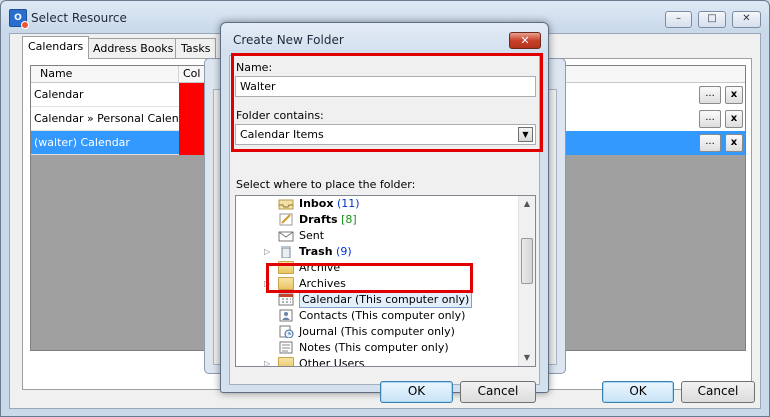 This screenshot has width=770, height=417. I want to click on row-name: Calendar » Personal Calendar, so click(115, 118).